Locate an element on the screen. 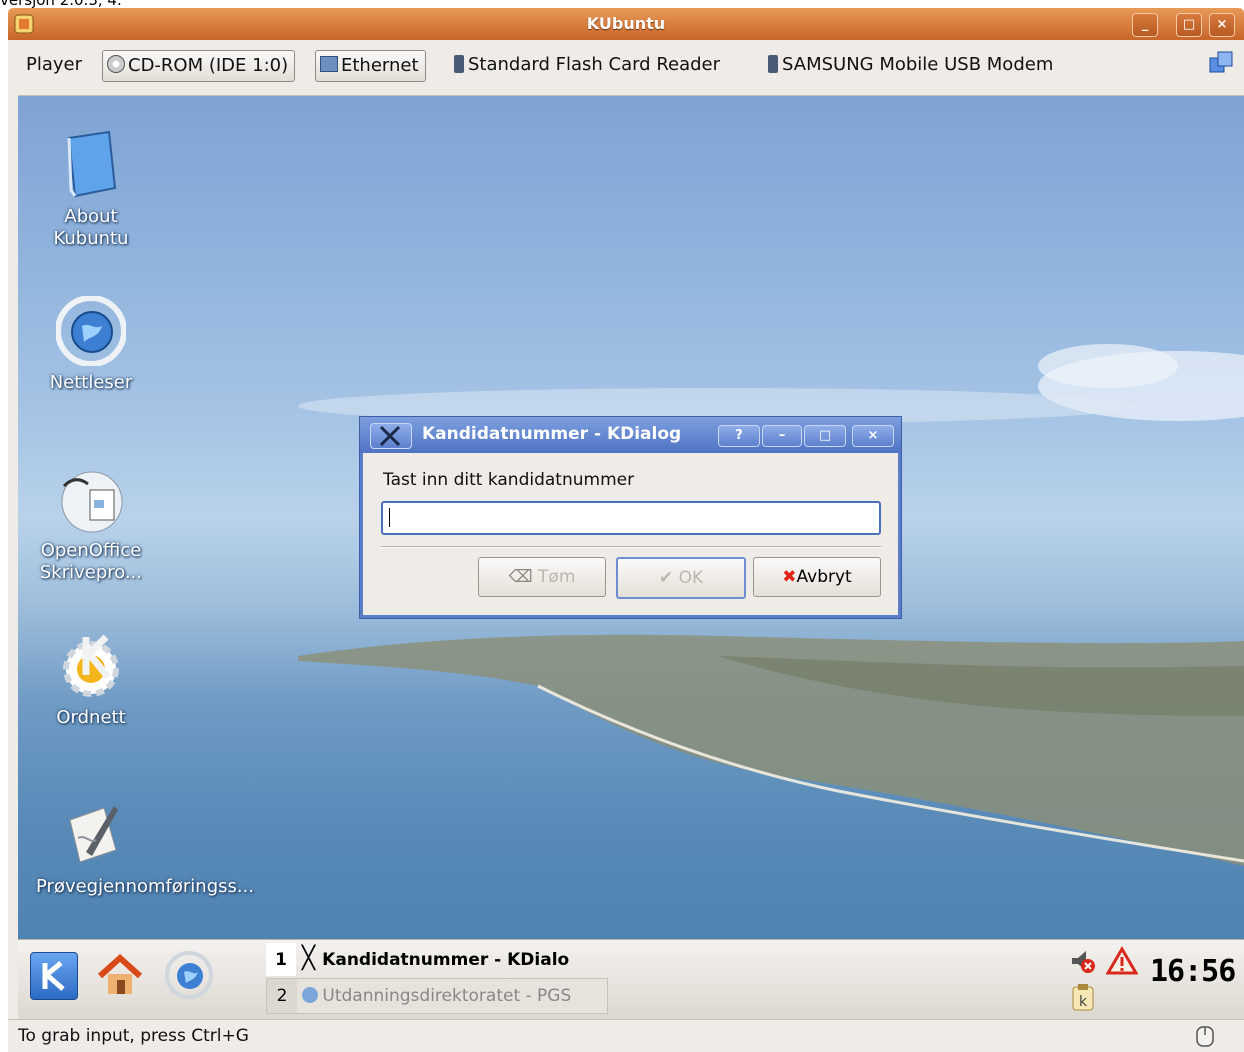 The height and width of the screenshot is (1052, 1244). grab-input-hint: To grab input, press Ctrl+G is located at coordinates (133, 1036).